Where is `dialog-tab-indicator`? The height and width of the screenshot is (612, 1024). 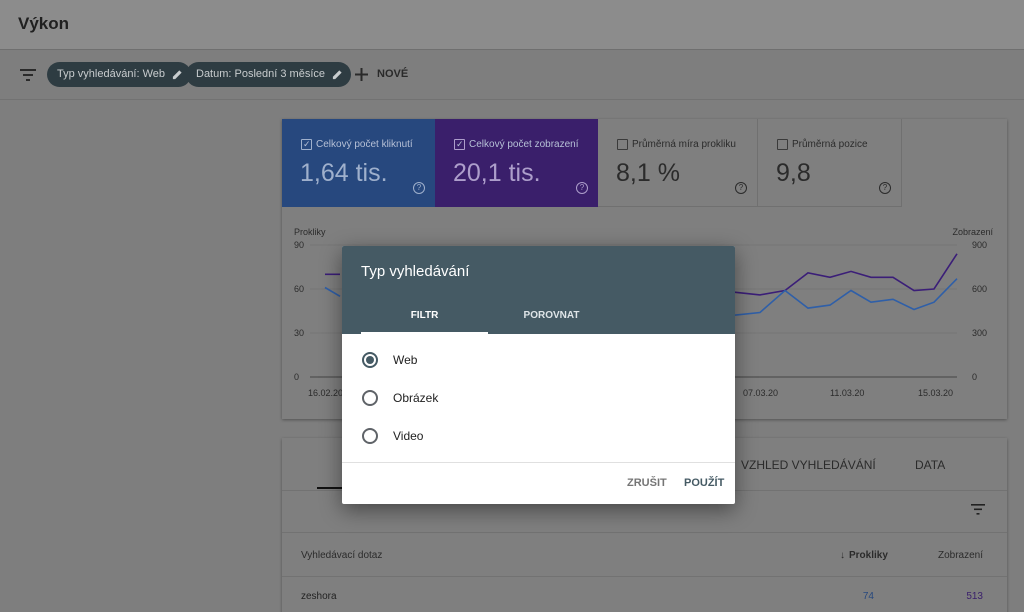 dialog-tab-indicator is located at coordinates (424, 333).